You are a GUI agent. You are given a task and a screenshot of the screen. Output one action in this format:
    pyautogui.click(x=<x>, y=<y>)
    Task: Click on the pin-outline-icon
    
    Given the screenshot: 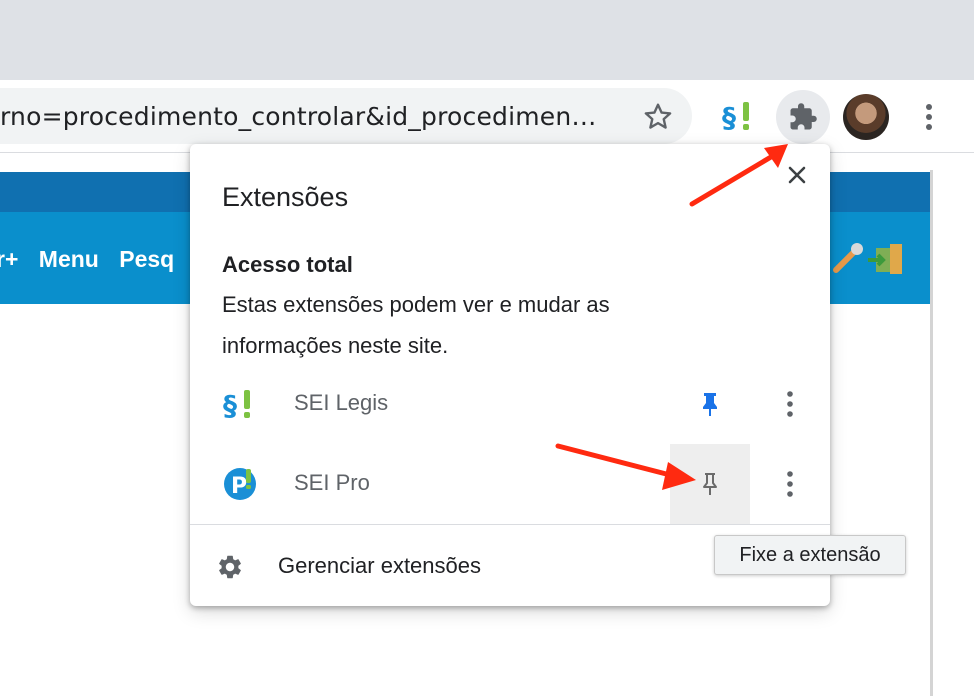 What is the action you would take?
    pyautogui.click(x=710, y=484)
    